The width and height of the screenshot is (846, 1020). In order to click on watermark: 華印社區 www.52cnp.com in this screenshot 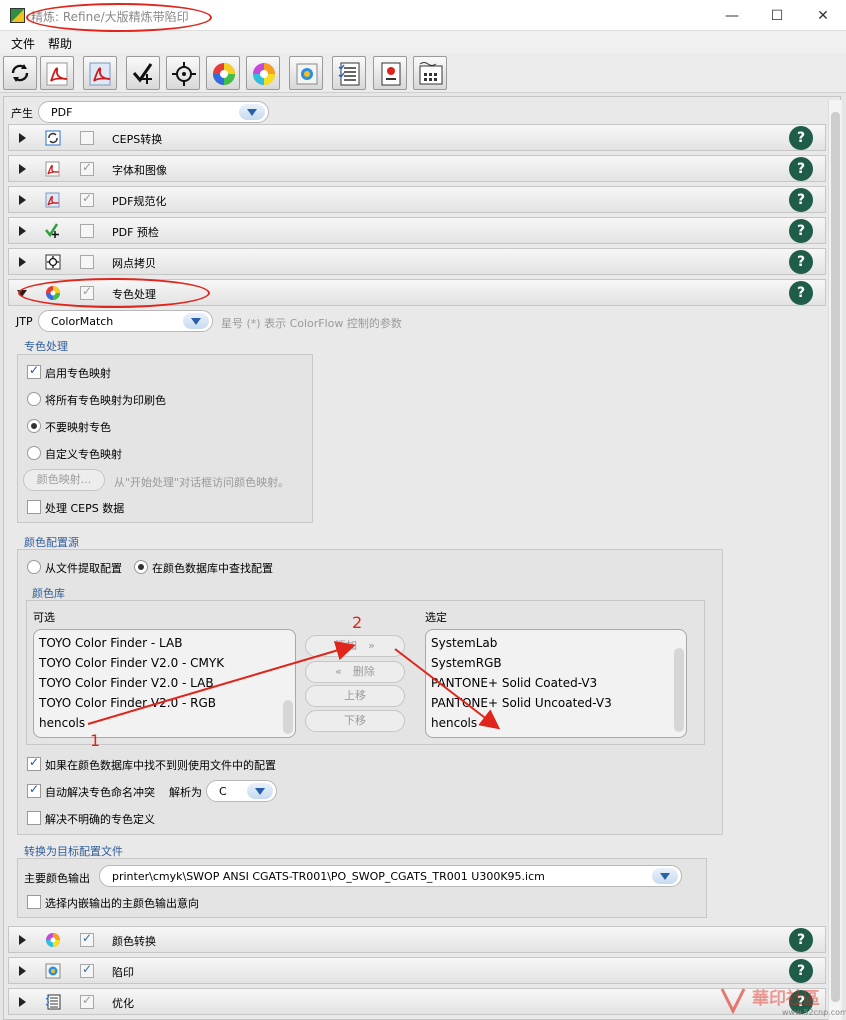, I will do `click(781, 1002)`.